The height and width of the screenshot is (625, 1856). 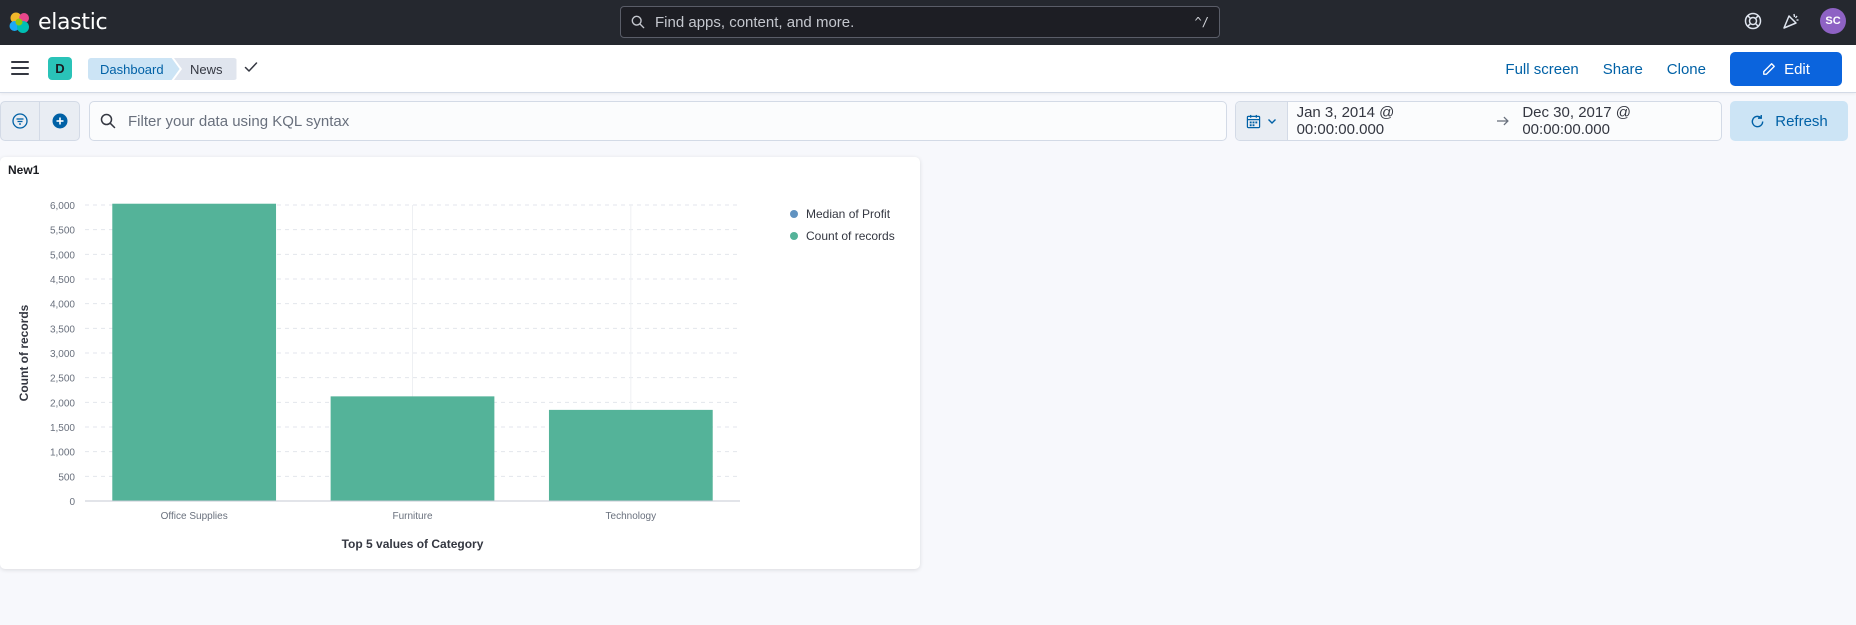 I want to click on y-tick-label: 4,500, so click(x=62, y=280).